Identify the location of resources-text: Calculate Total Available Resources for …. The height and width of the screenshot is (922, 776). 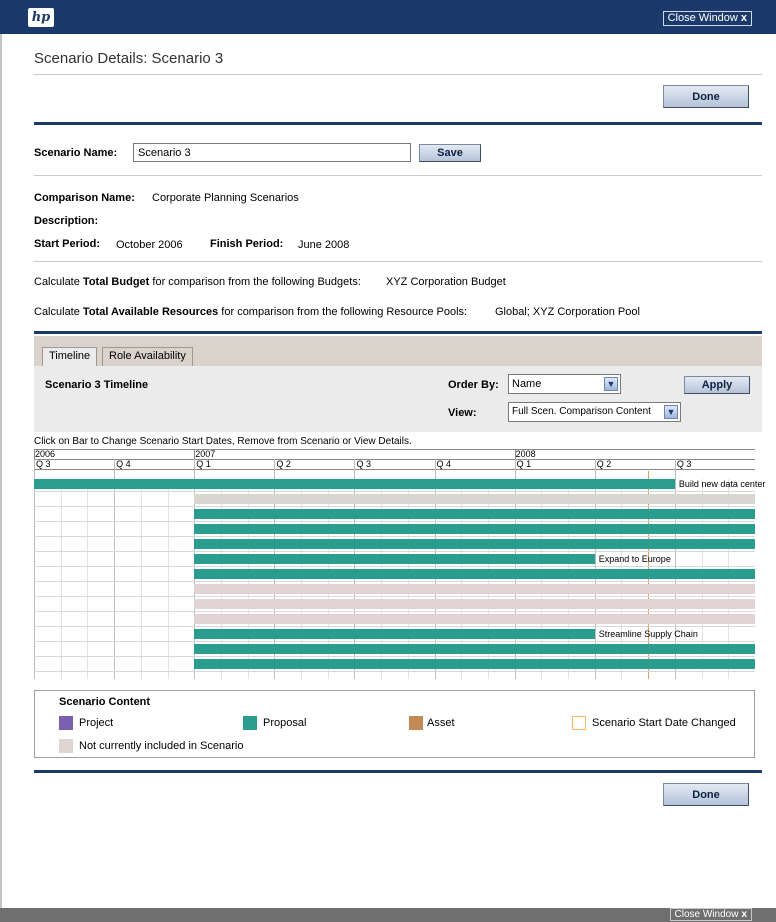
(250, 312).